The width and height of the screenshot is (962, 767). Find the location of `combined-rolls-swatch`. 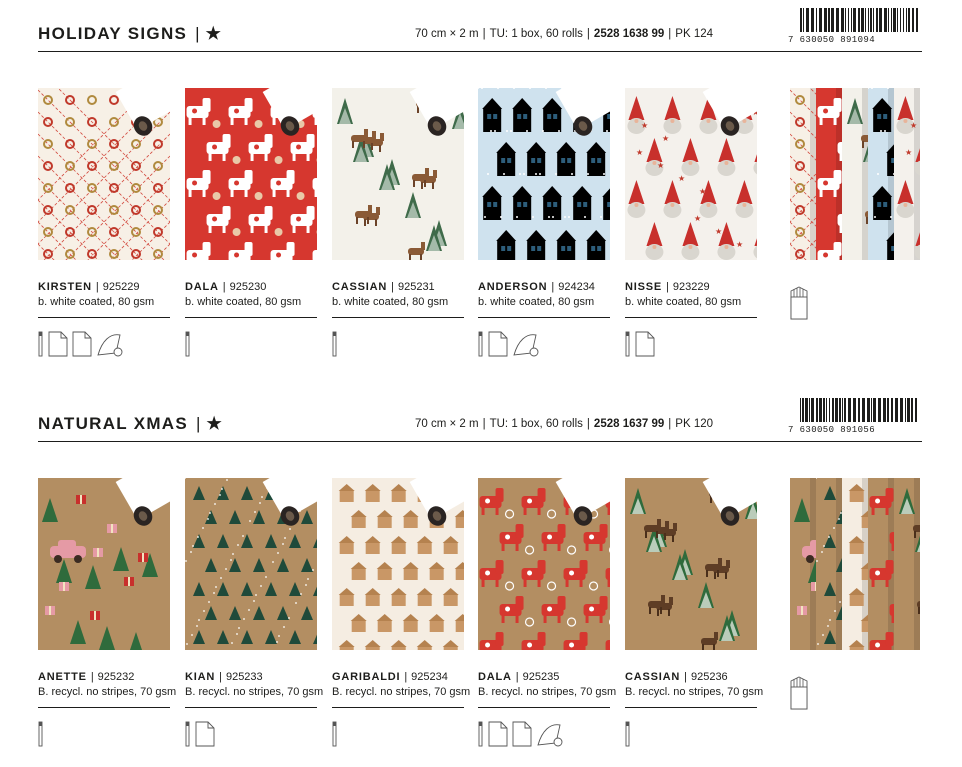

combined-rolls-swatch is located at coordinates (856, 564).